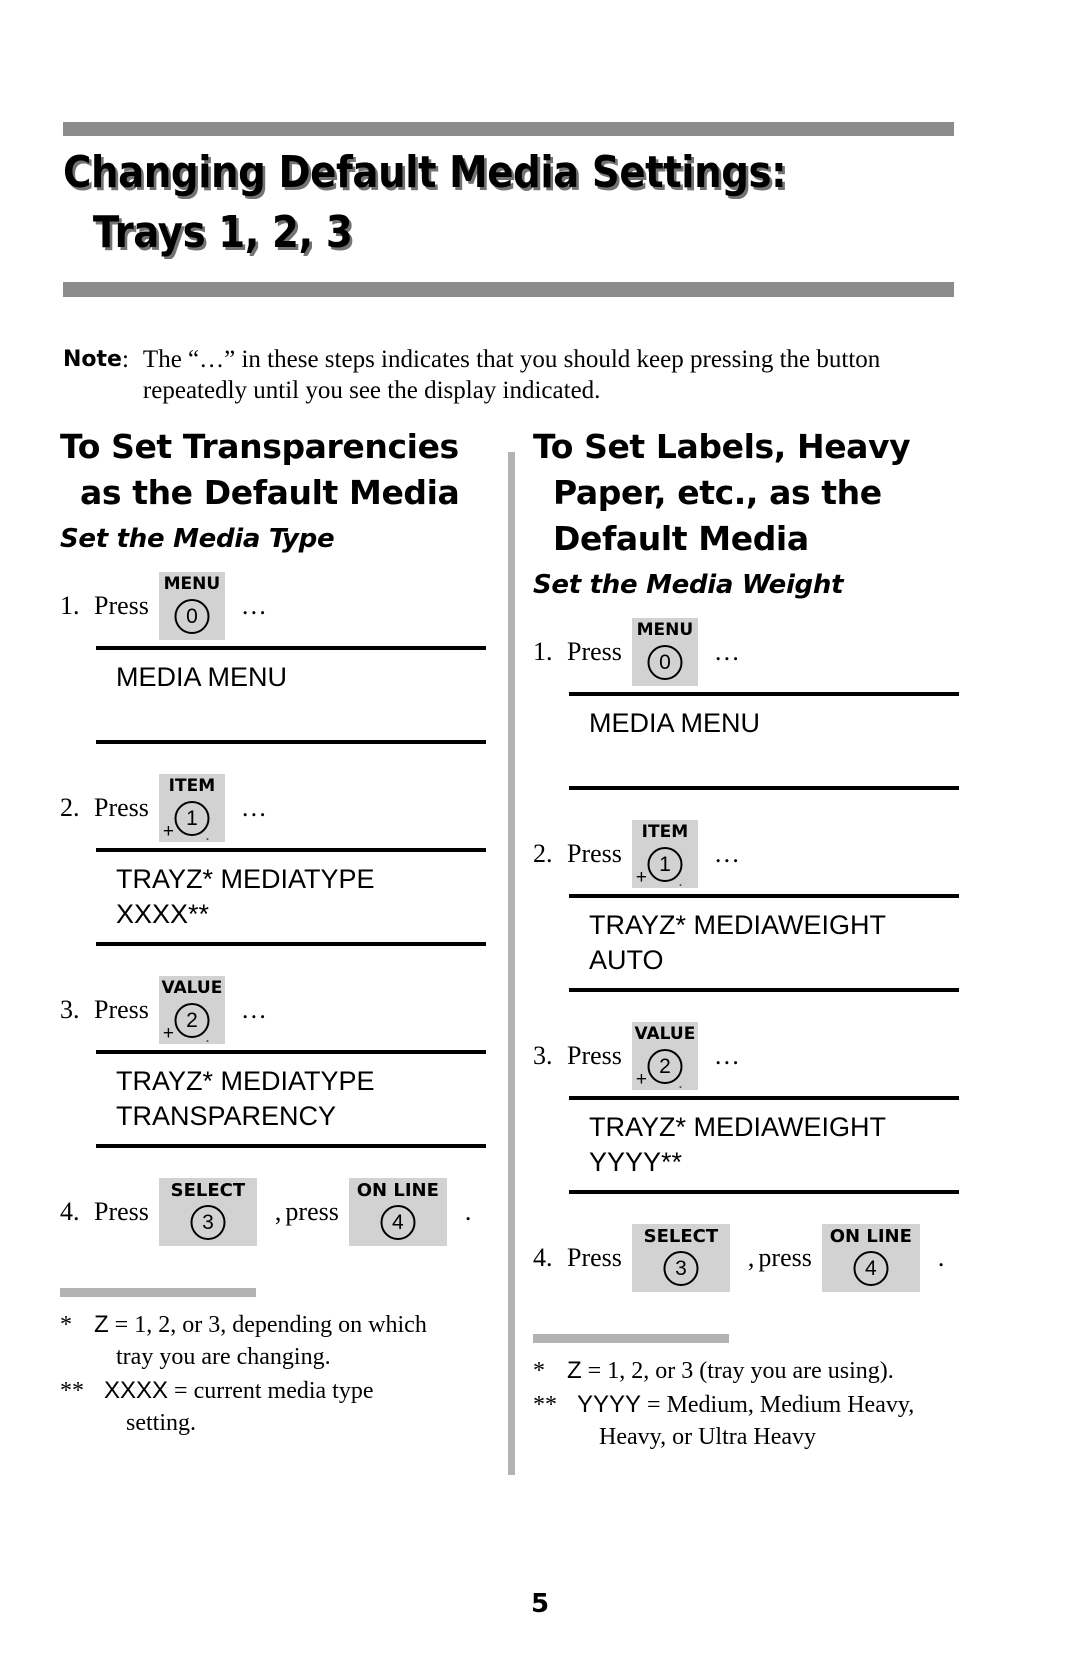  What do you see at coordinates (125, 359) in the screenshot?
I see `note-colon: :` at bounding box center [125, 359].